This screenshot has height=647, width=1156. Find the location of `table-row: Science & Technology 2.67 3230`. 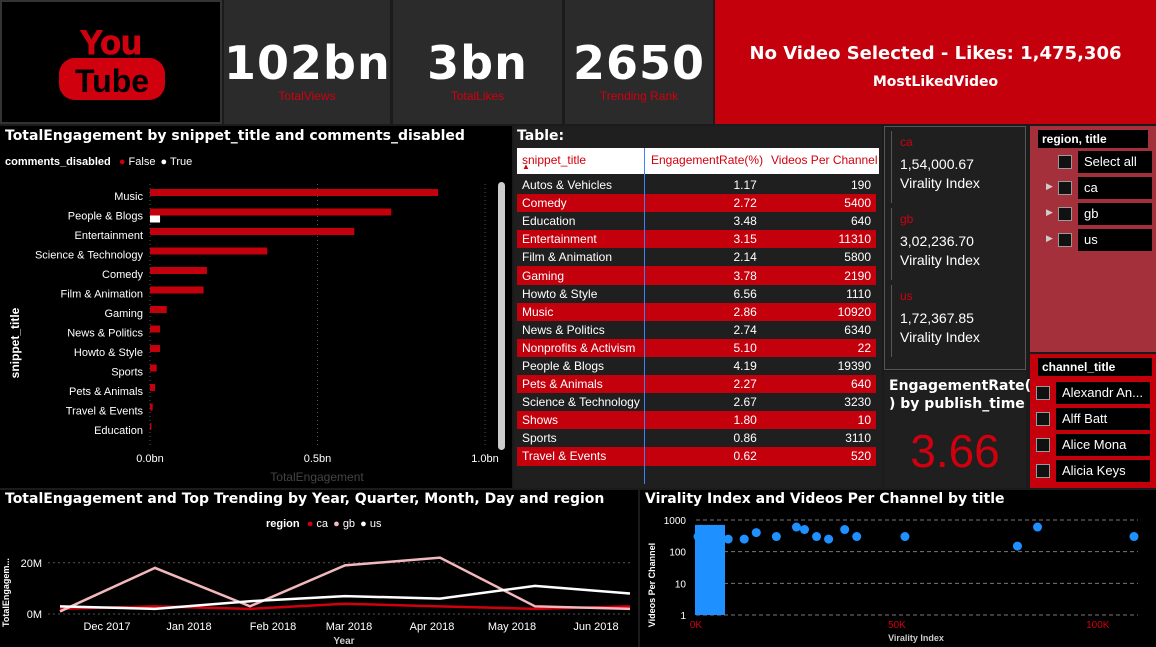

table-row: Science & Technology 2.67 3230 is located at coordinates (696, 402).